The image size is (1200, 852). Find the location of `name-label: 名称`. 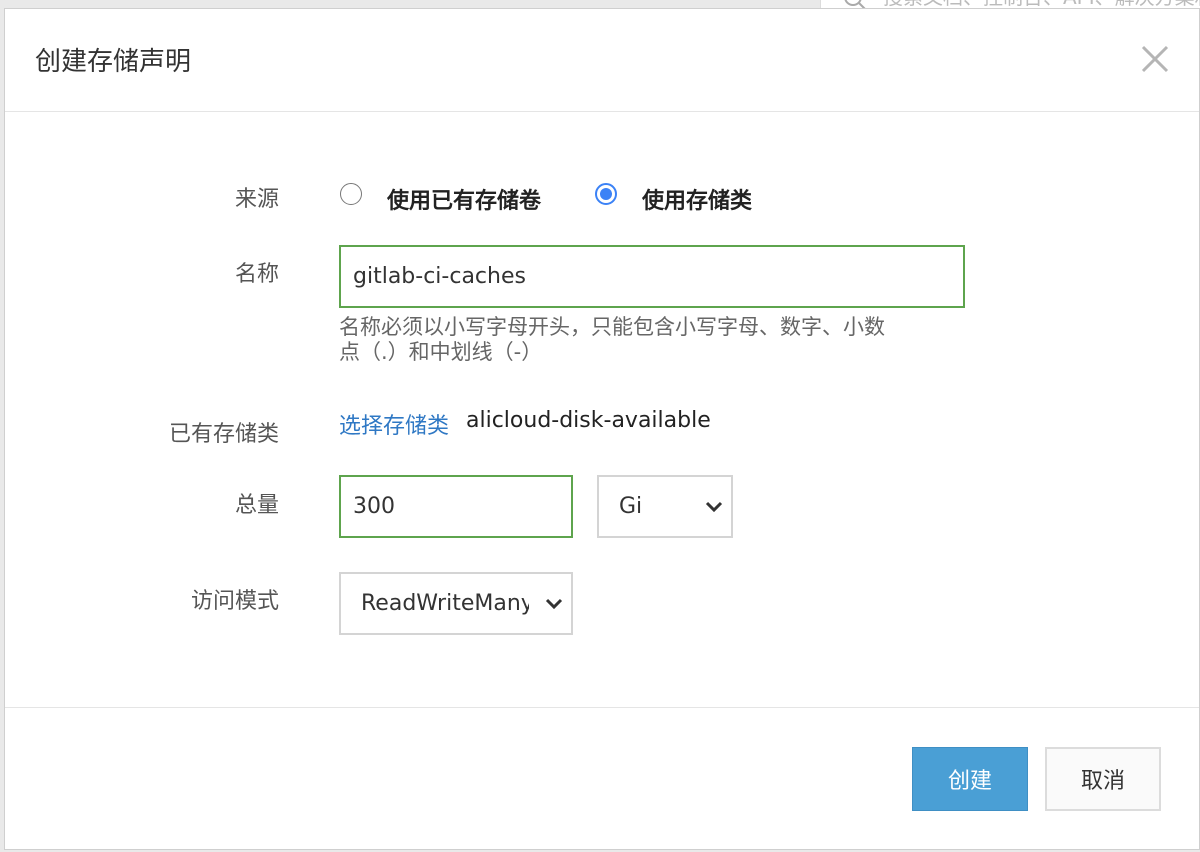

name-label: 名称 is located at coordinates (256, 274).